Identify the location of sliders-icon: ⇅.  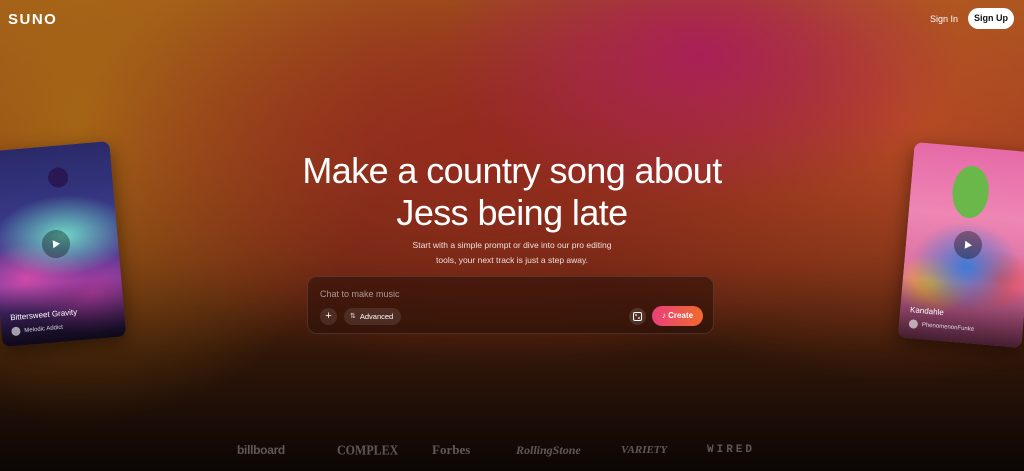
(353, 316).